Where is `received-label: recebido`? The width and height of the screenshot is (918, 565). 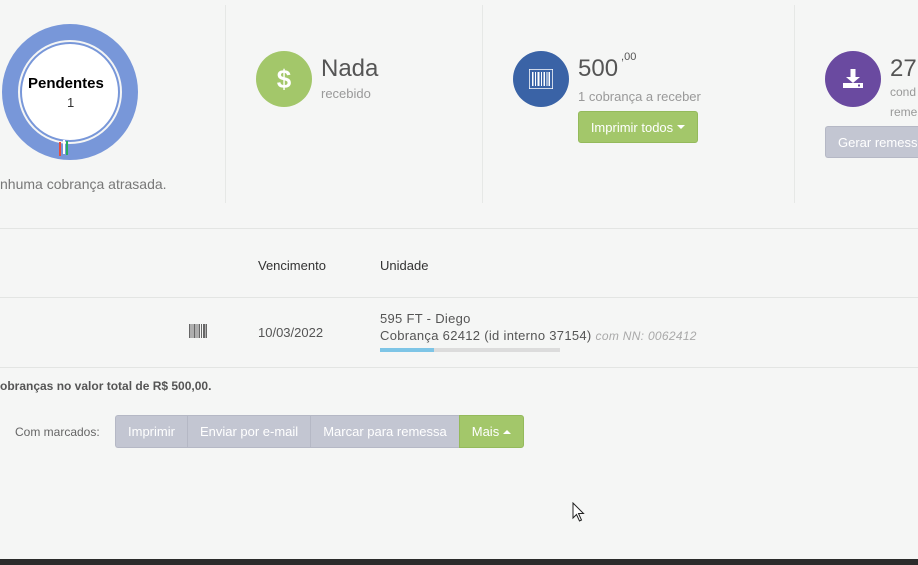 received-label: recebido is located at coordinates (346, 93).